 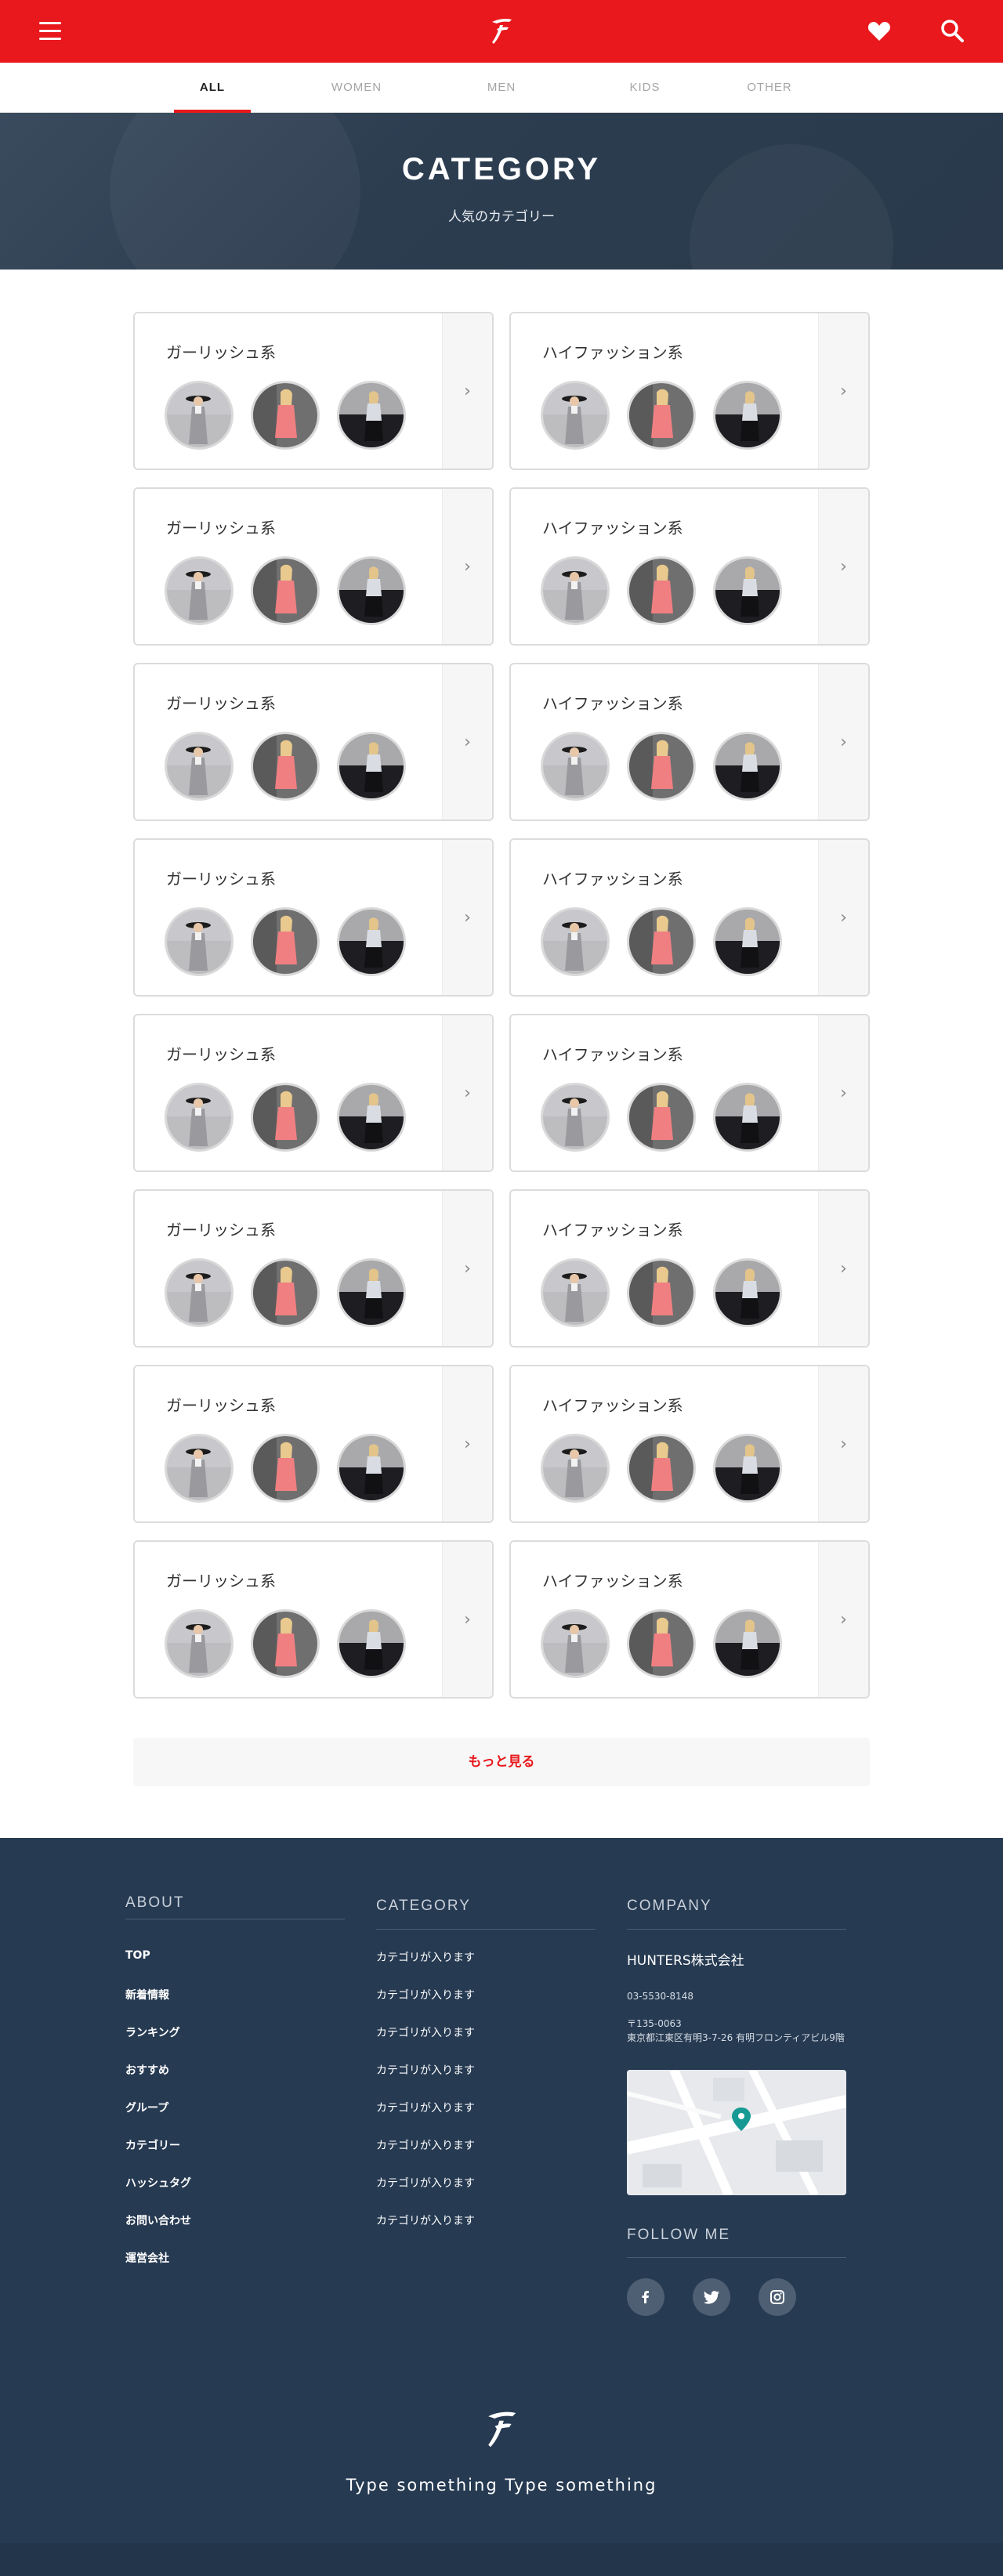 I want to click on footer-about-link: グループ, so click(x=146, y=2107).